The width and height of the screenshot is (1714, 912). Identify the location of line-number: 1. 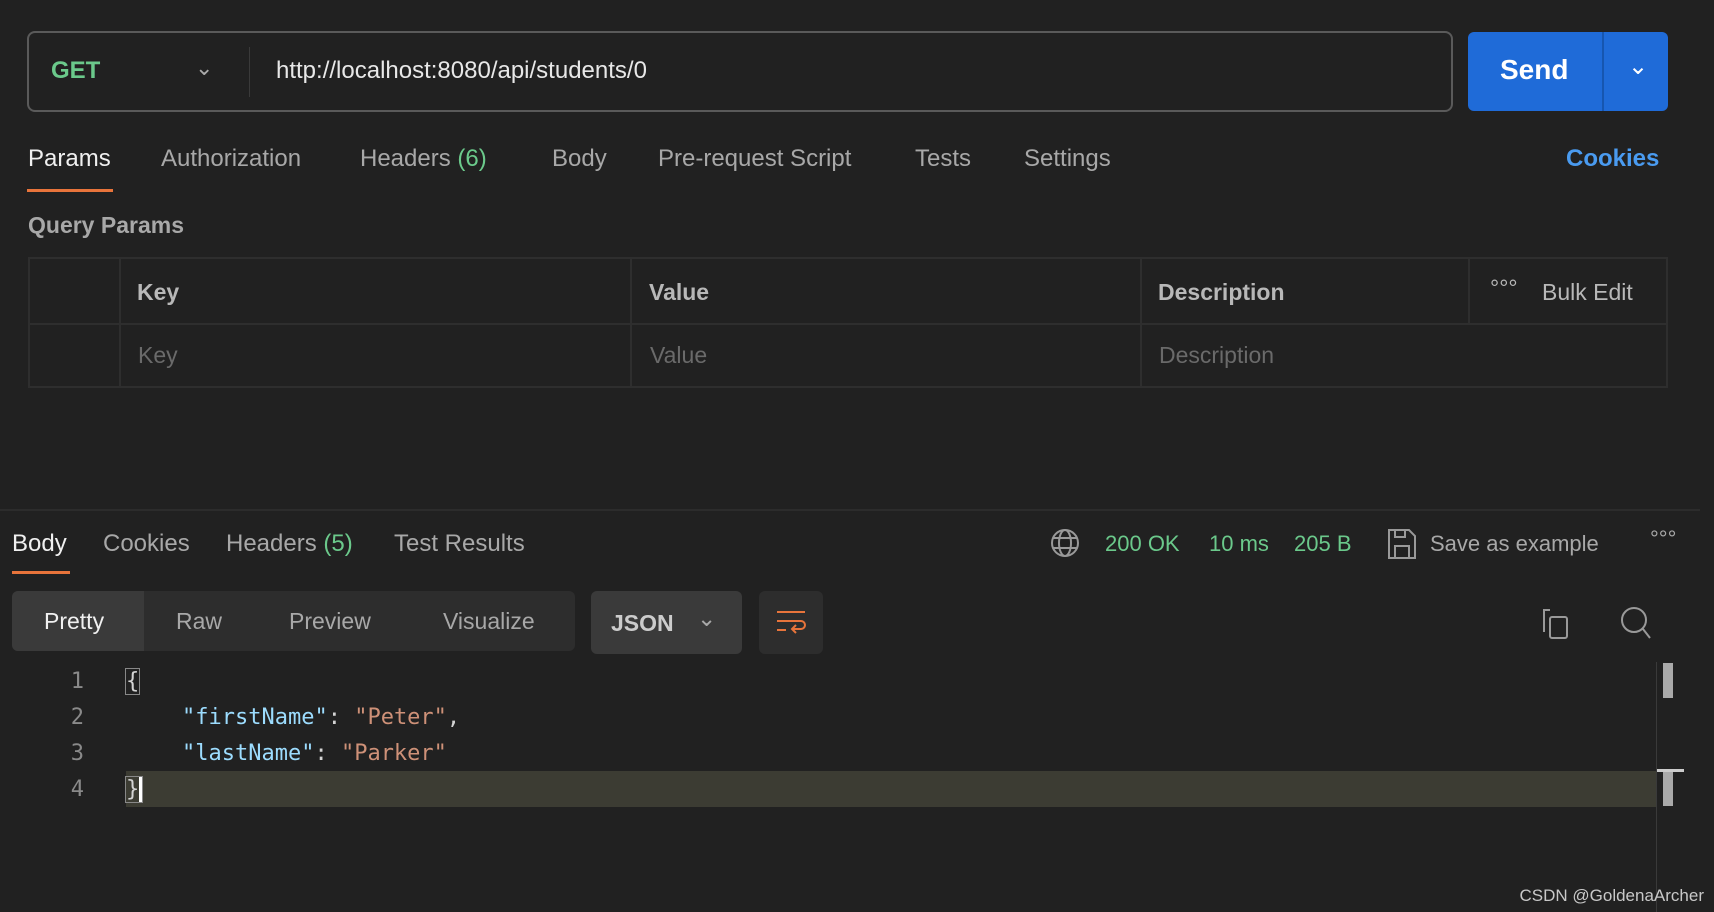
(77, 681).